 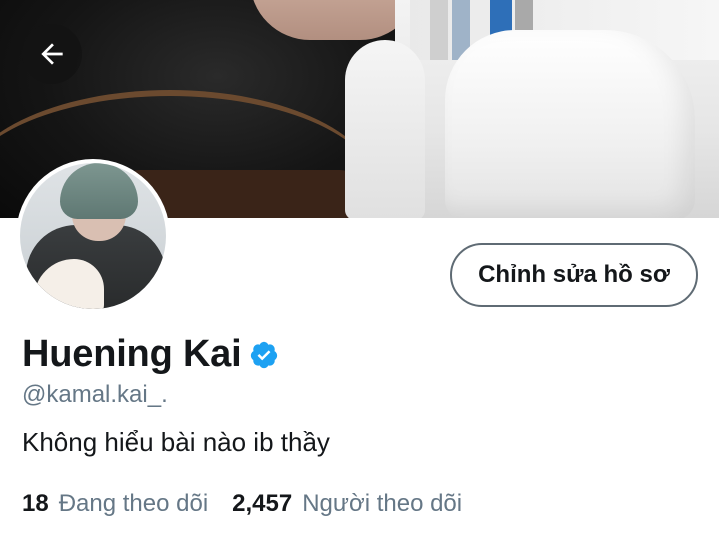 What do you see at coordinates (95, 394) in the screenshot?
I see `user-handle: @kamal.kai_.` at bounding box center [95, 394].